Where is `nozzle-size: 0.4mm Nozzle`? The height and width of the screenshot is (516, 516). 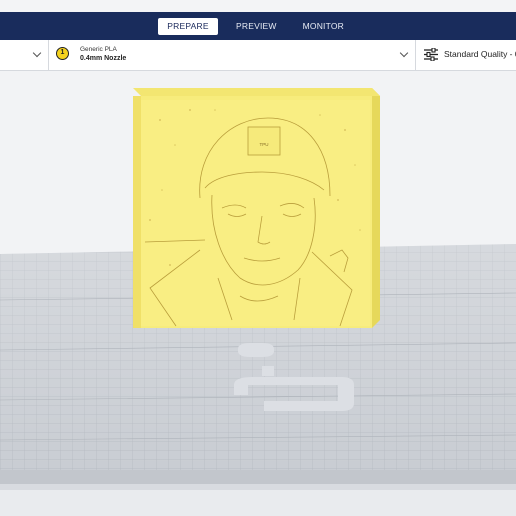 nozzle-size: 0.4mm Nozzle is located at coordinates (103, 58).